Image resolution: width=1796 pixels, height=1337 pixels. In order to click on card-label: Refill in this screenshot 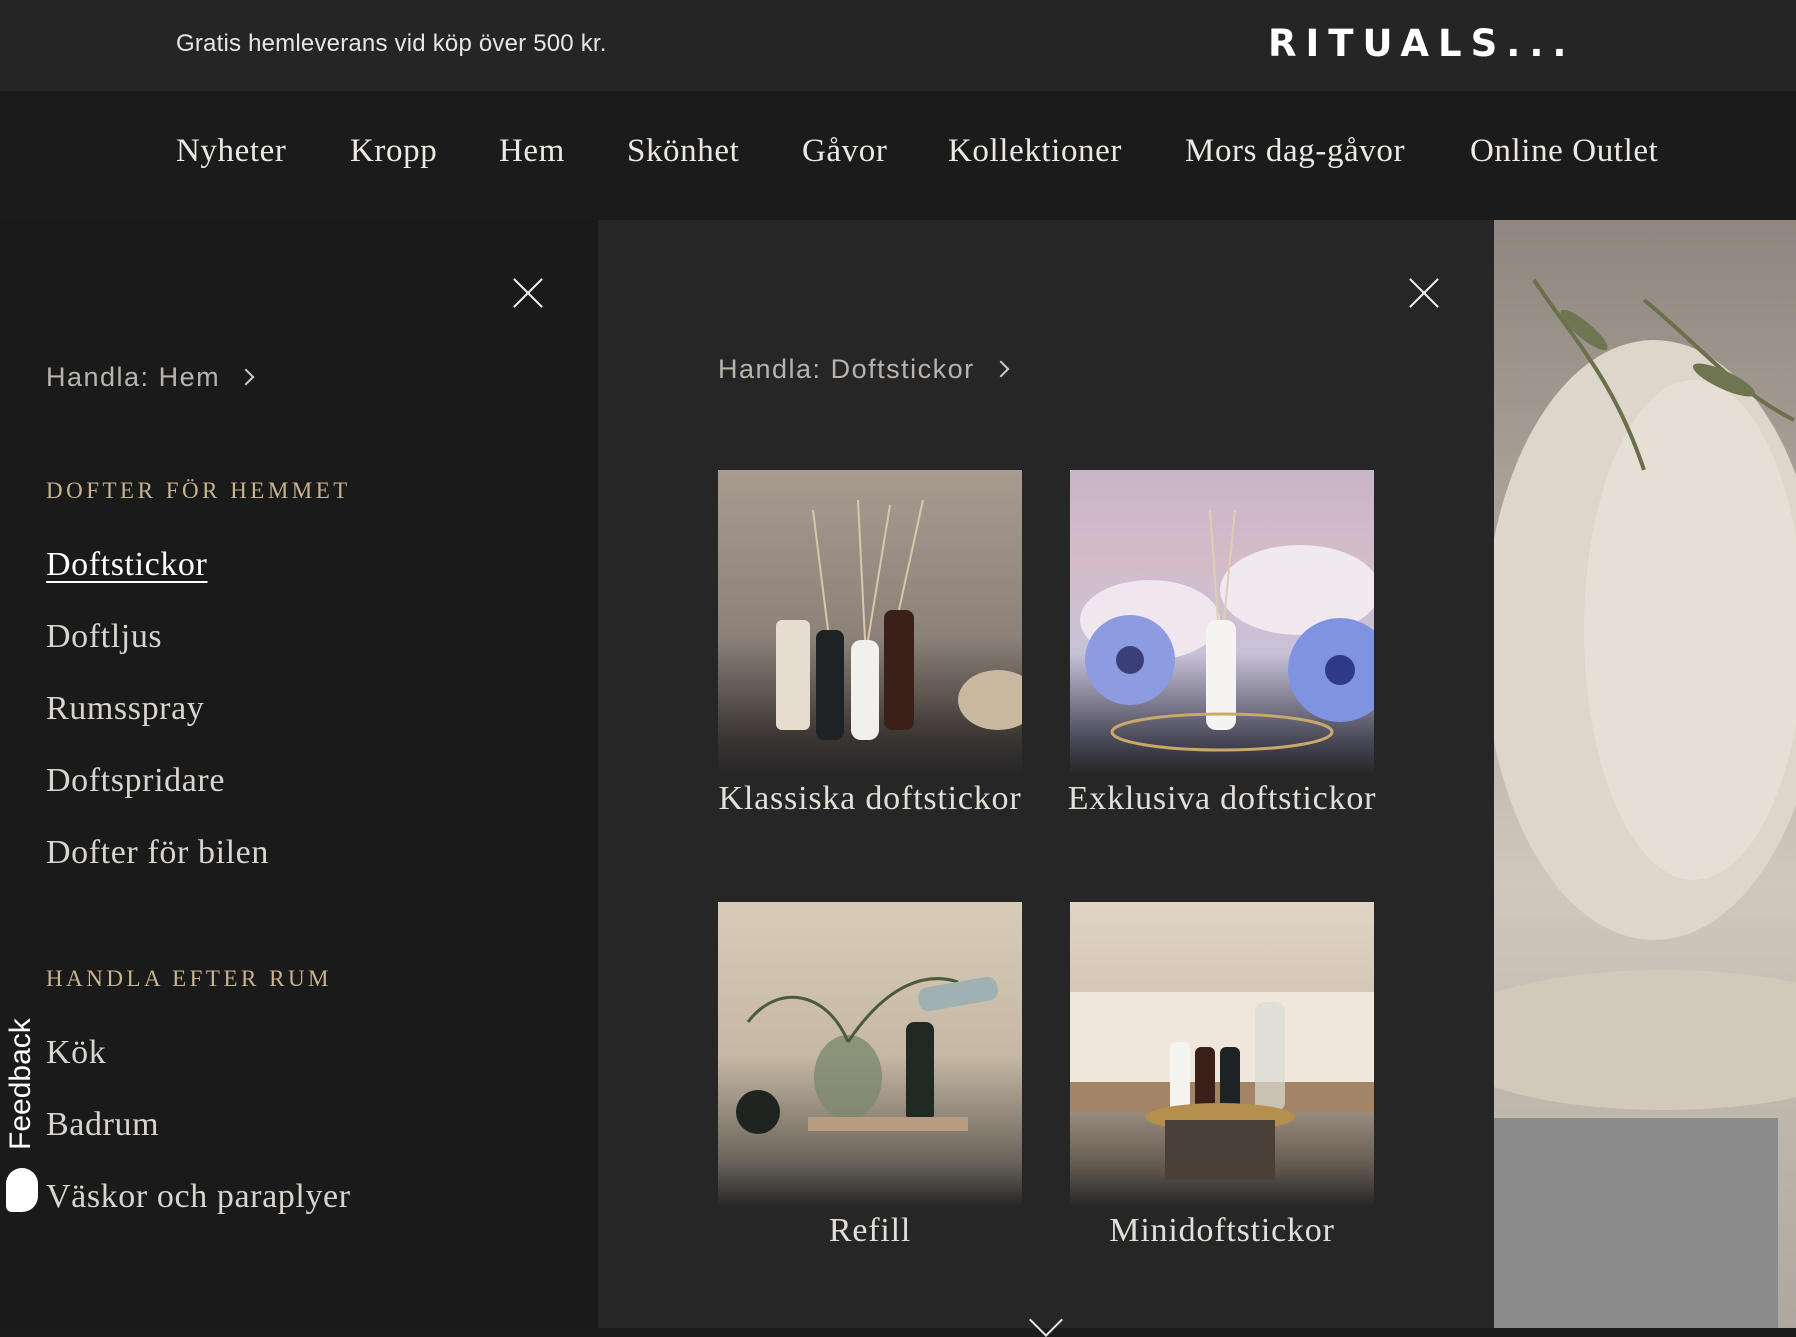, I will do `click(870, 1230)`.